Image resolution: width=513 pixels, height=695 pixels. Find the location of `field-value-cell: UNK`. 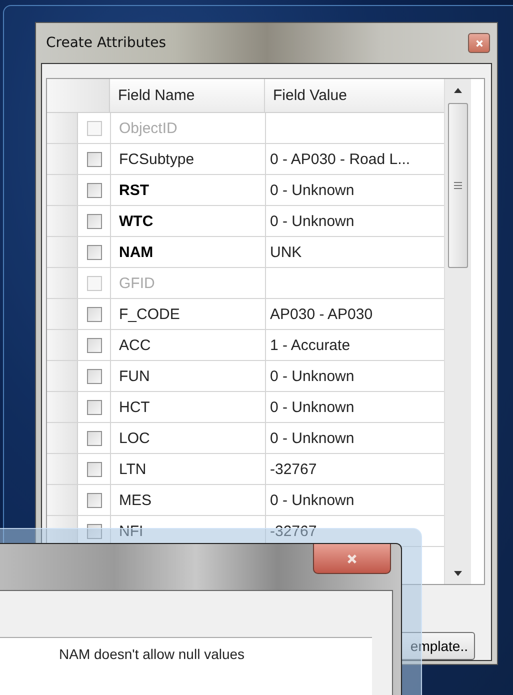

field-value-cell: UNK is located at coordinates (355, 252).